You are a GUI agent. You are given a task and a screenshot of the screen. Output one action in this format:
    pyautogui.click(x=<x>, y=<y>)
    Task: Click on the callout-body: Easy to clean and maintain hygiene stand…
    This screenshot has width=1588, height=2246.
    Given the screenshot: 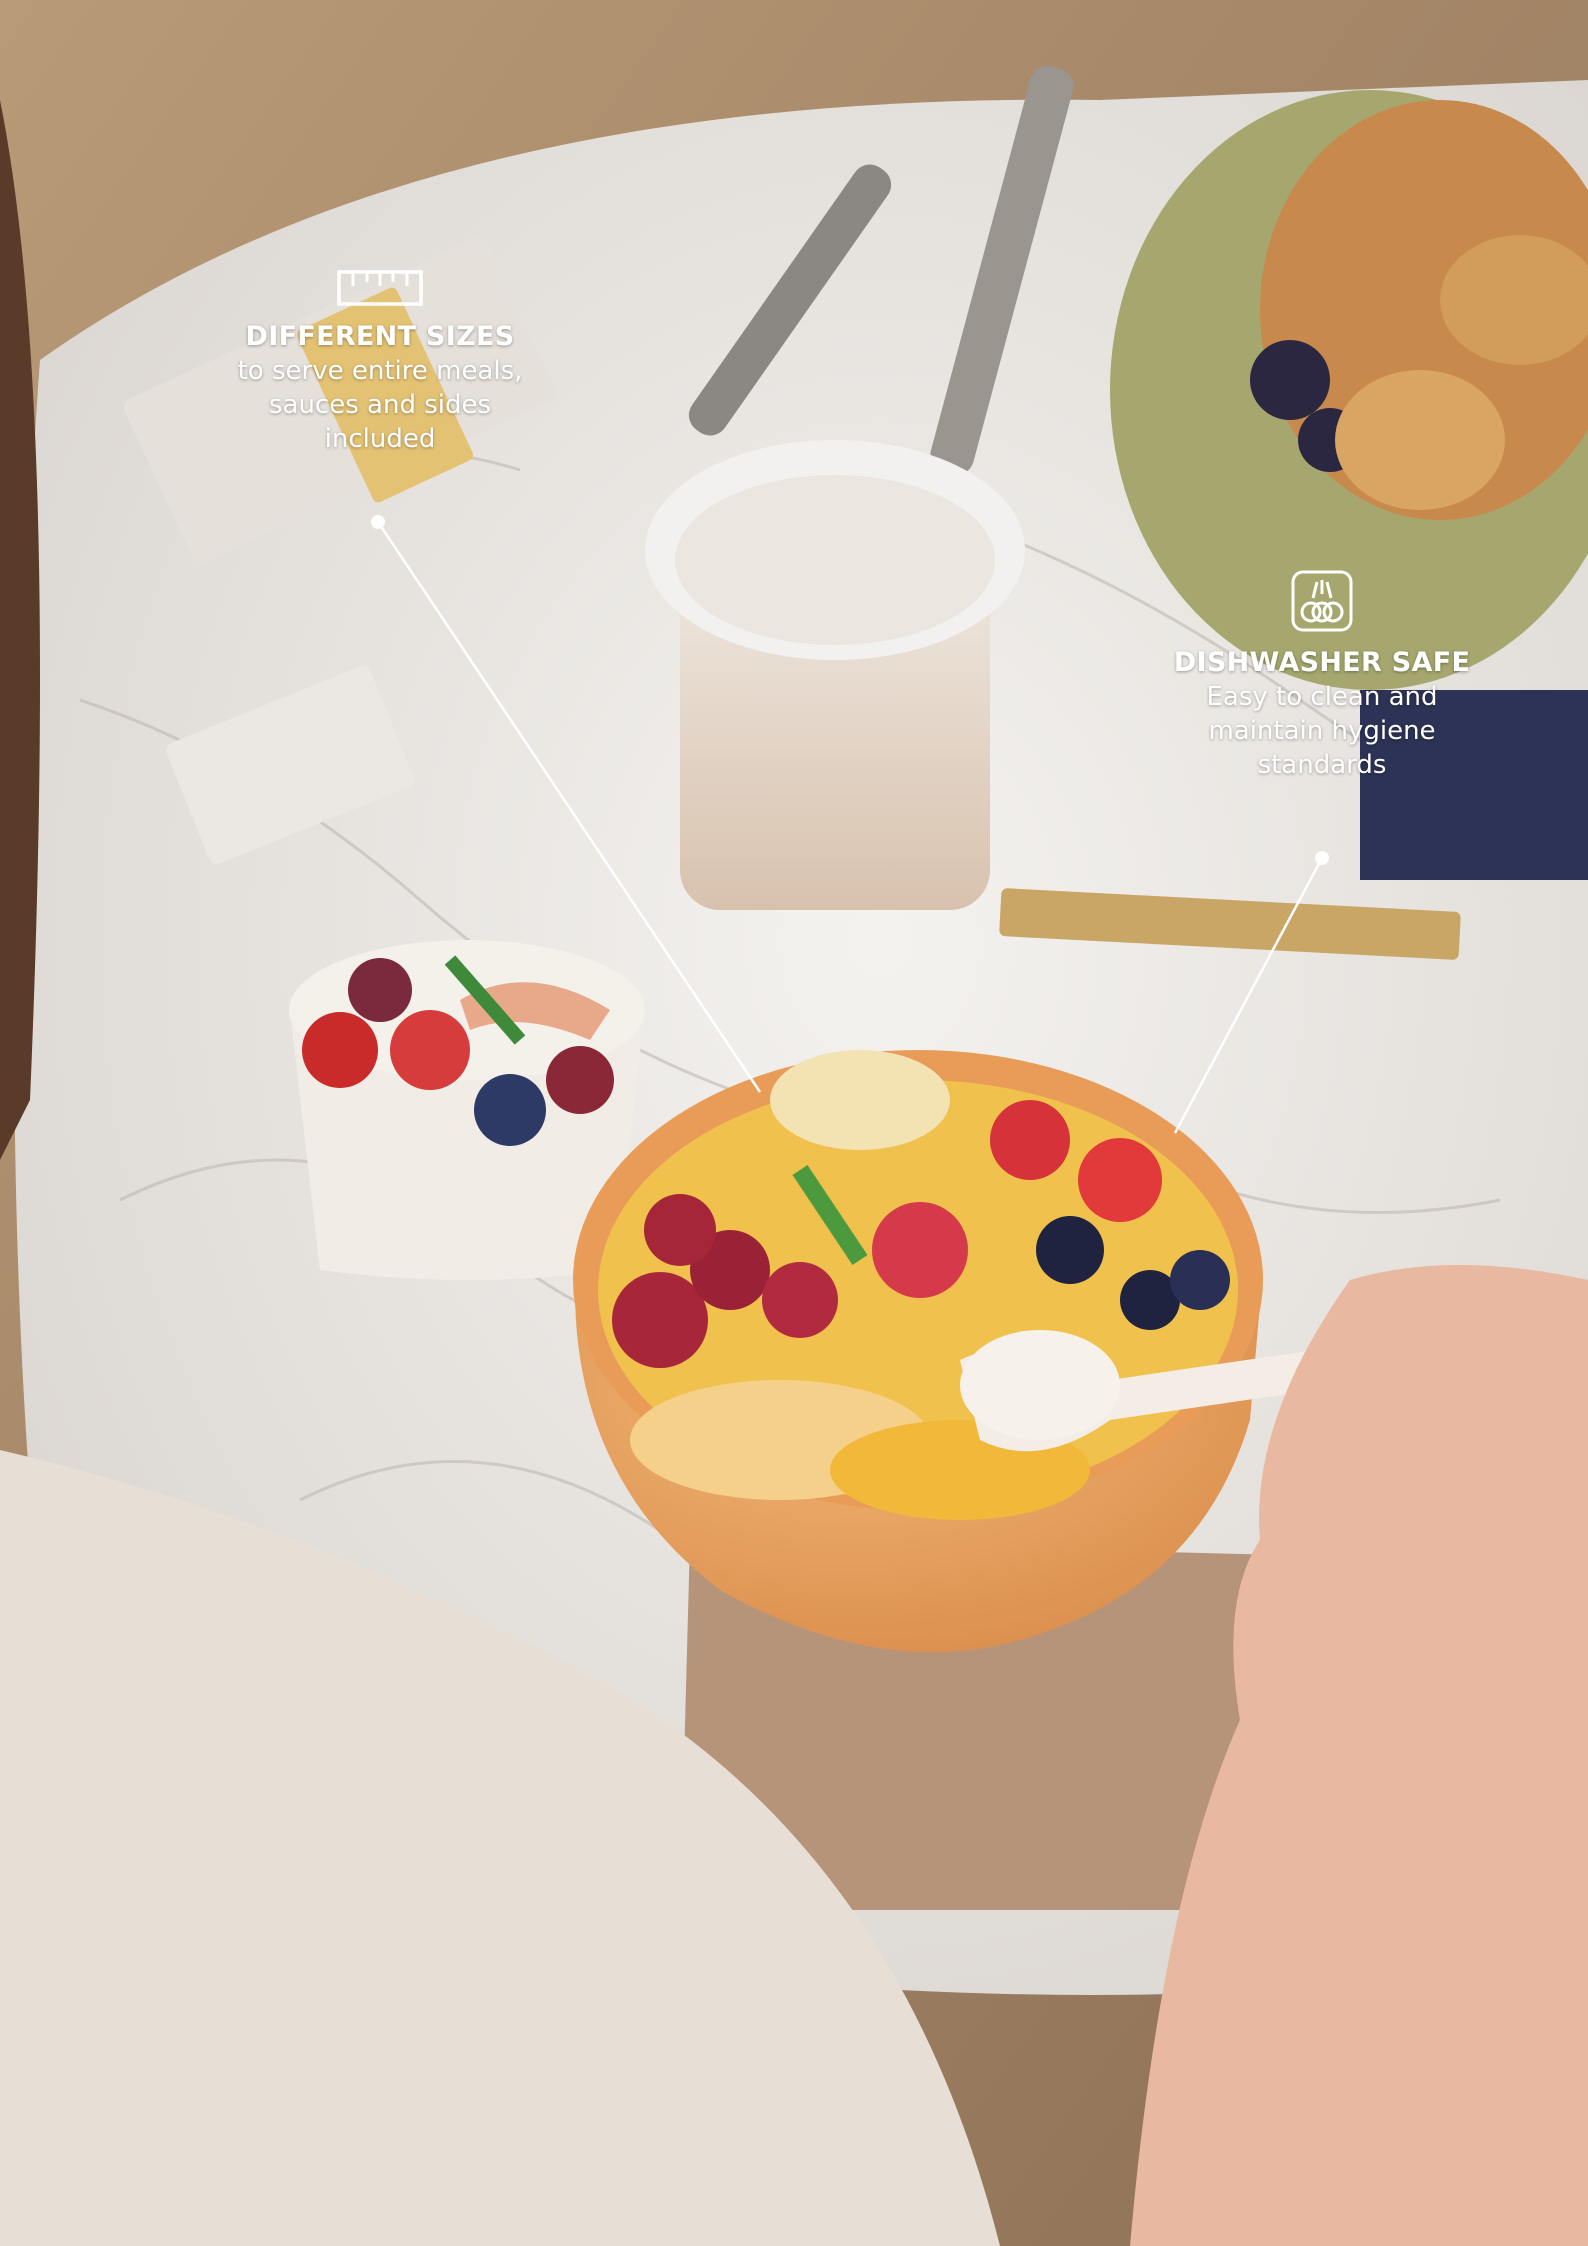 What is the action you would take?
    pyautogui.click(x=1322, y=731)
    